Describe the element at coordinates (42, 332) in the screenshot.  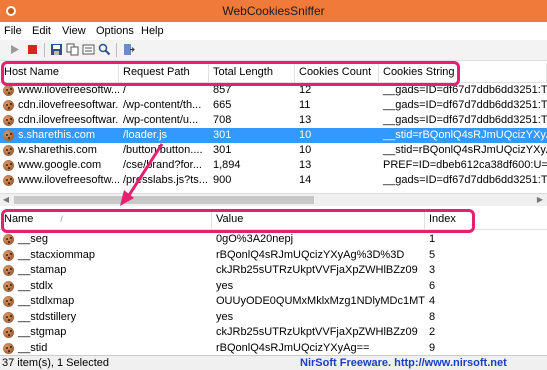
I see `table-cell: __stgmap` at that location.